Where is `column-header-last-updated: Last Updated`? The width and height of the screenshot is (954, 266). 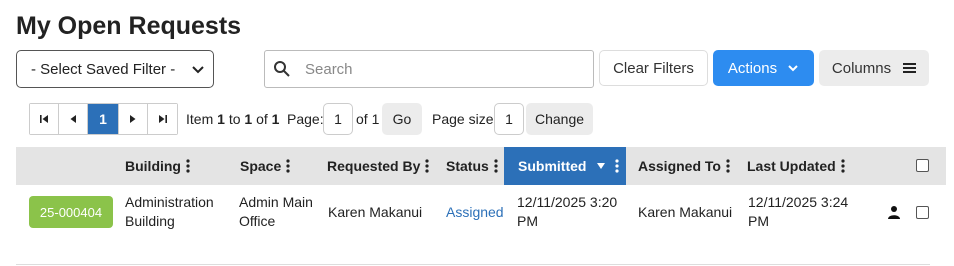 column-header-last-updated: Last Updated is located at coordinates (796, 166).